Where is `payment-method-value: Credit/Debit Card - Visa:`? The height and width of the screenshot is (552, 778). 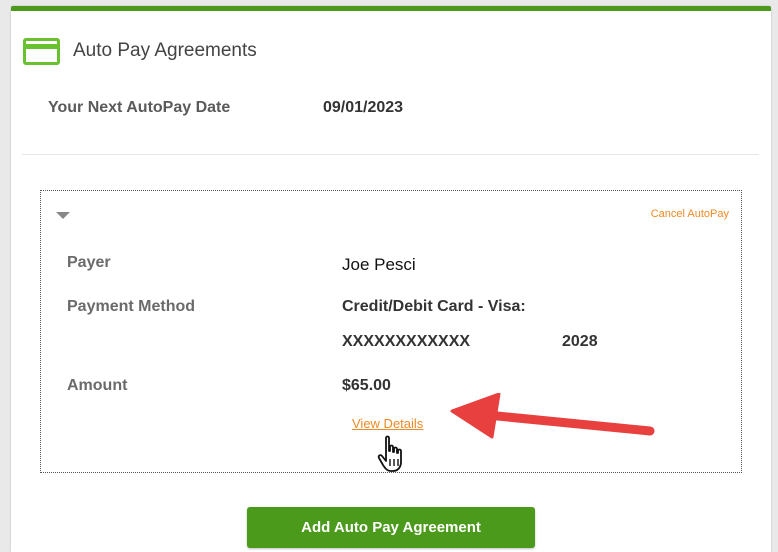
payment-method-value: Credit/Debit Card - Visa: is located at coordinates (434, 306).